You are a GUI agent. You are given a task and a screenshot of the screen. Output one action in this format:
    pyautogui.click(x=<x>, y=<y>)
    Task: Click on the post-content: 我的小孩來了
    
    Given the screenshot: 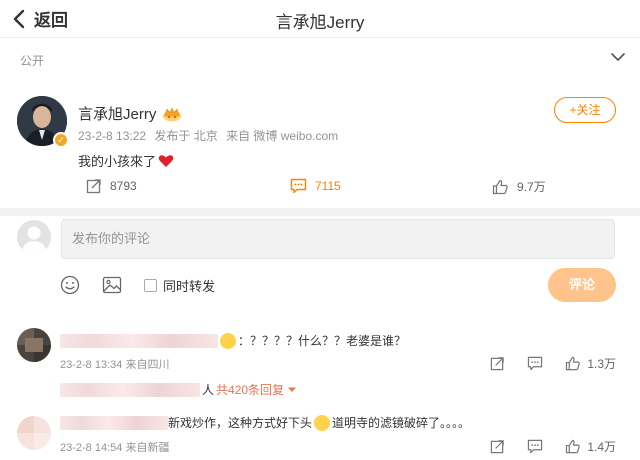 What is the action you would take?
    pyautogui.click(x=126, y=160)
    